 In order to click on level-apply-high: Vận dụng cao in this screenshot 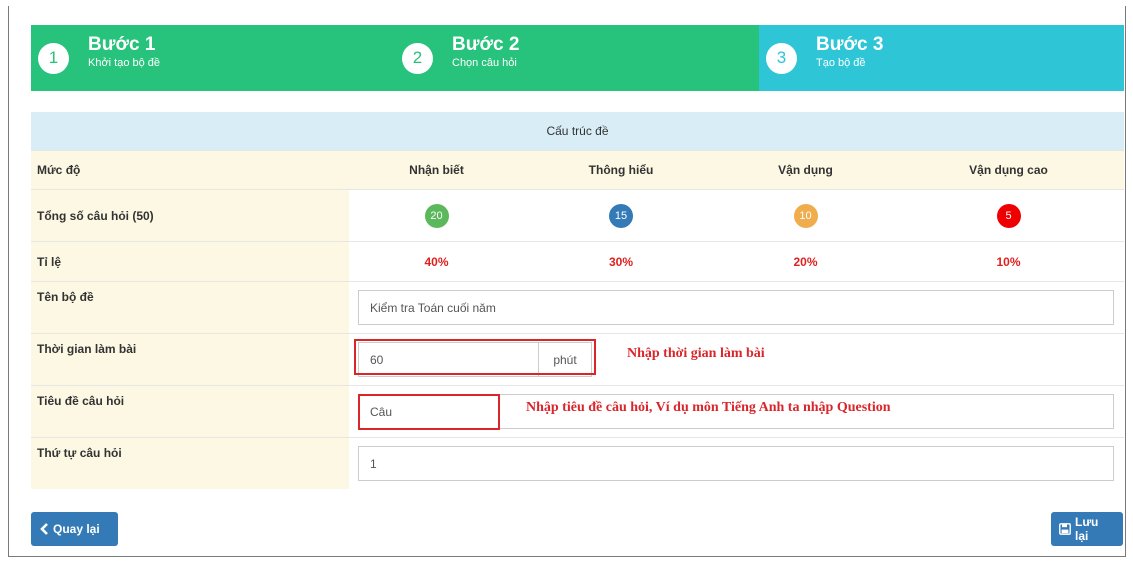, I will do `click(1008, 170)`.